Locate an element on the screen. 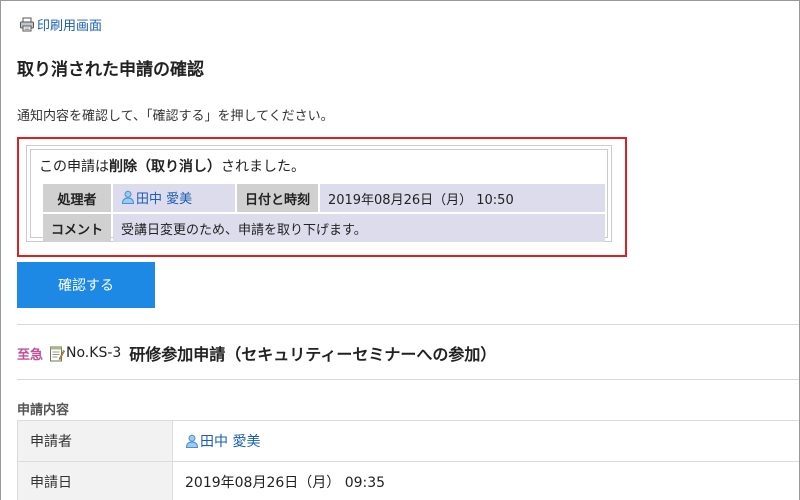 The image size is (800, 500). applicant-label: 申請者 is located at coordinates (95, 441).